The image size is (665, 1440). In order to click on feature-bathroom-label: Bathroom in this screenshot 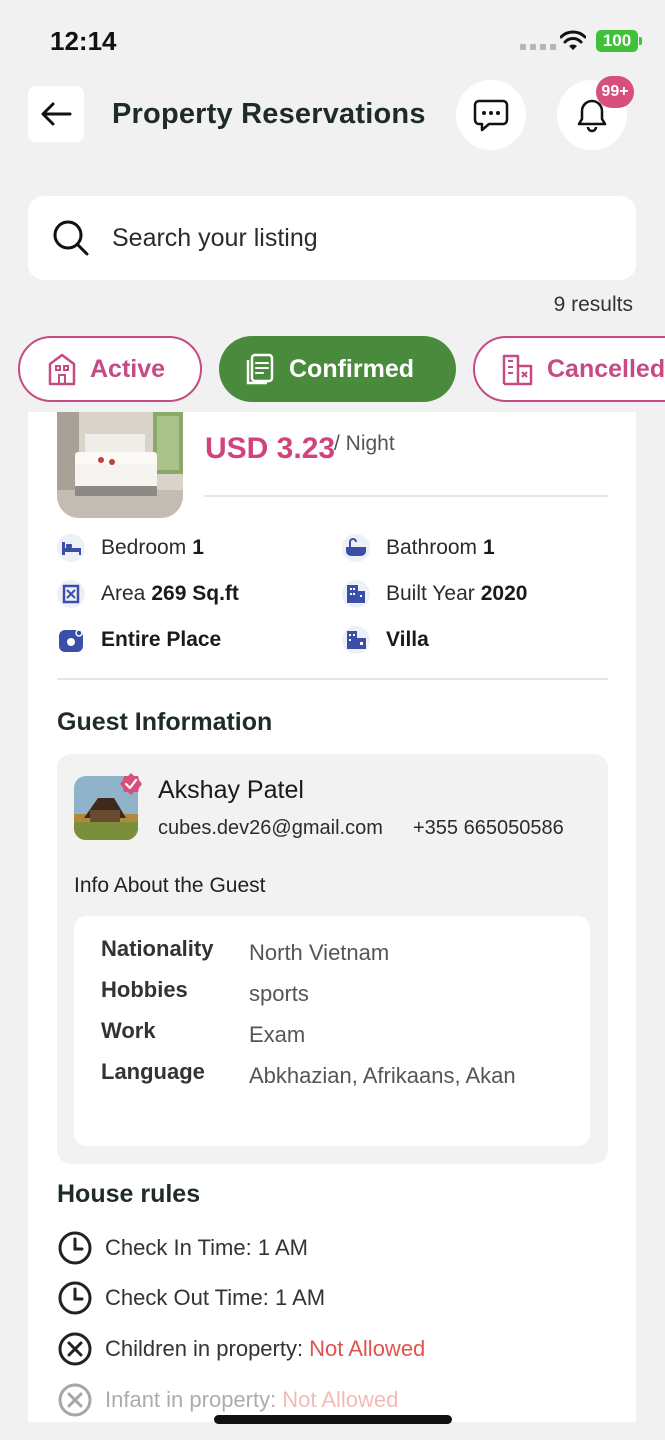, I will do `click(432, 547)`.